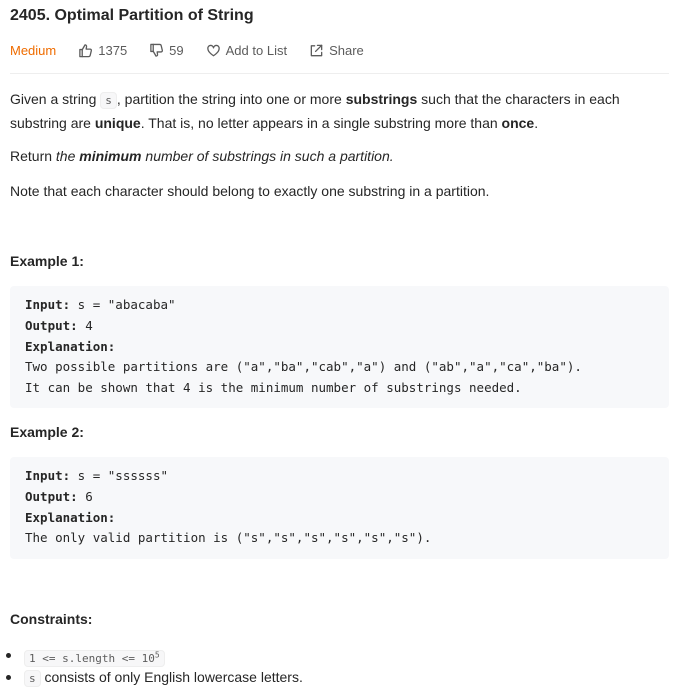 Image resolution: width=684 pixels, height=697 pixels. Describe the element at coordinates (33, 50) in the screenshot. I see `difficulty-badge: Medium` at that location.